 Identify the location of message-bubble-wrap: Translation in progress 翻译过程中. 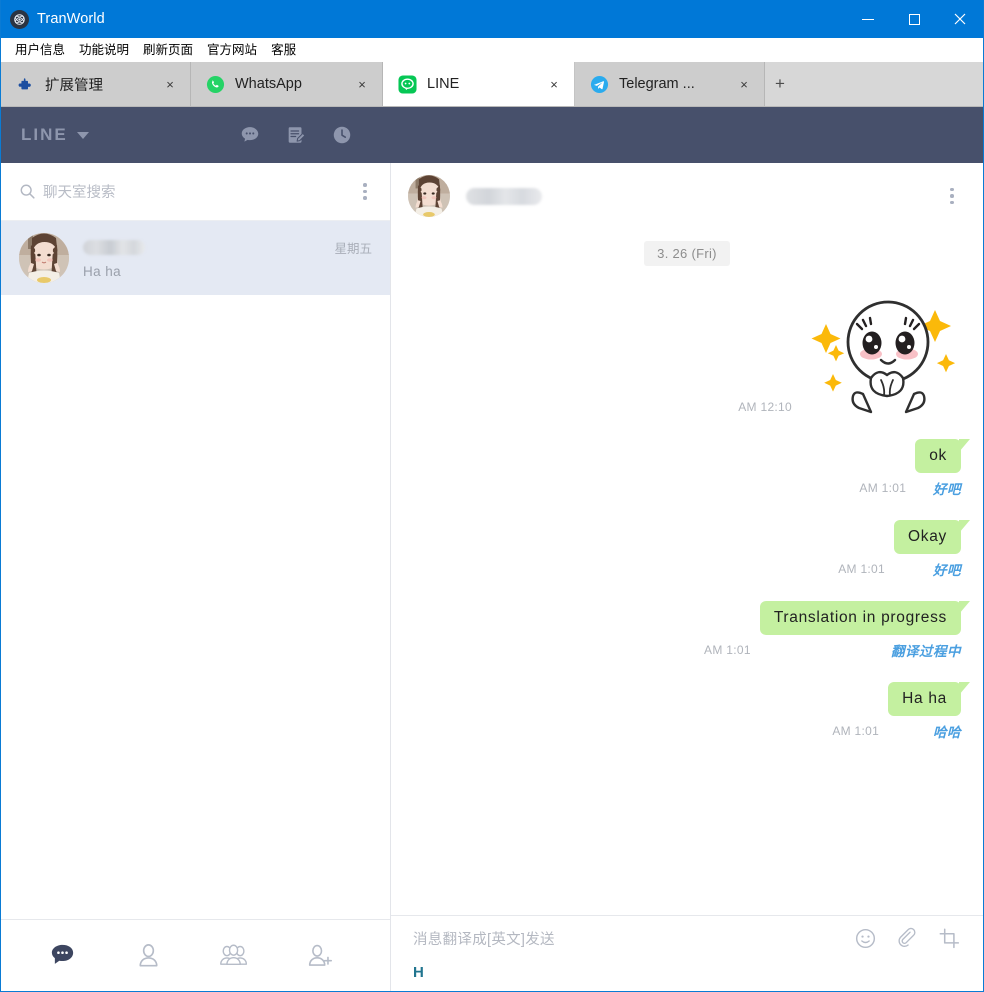
(865, 630).